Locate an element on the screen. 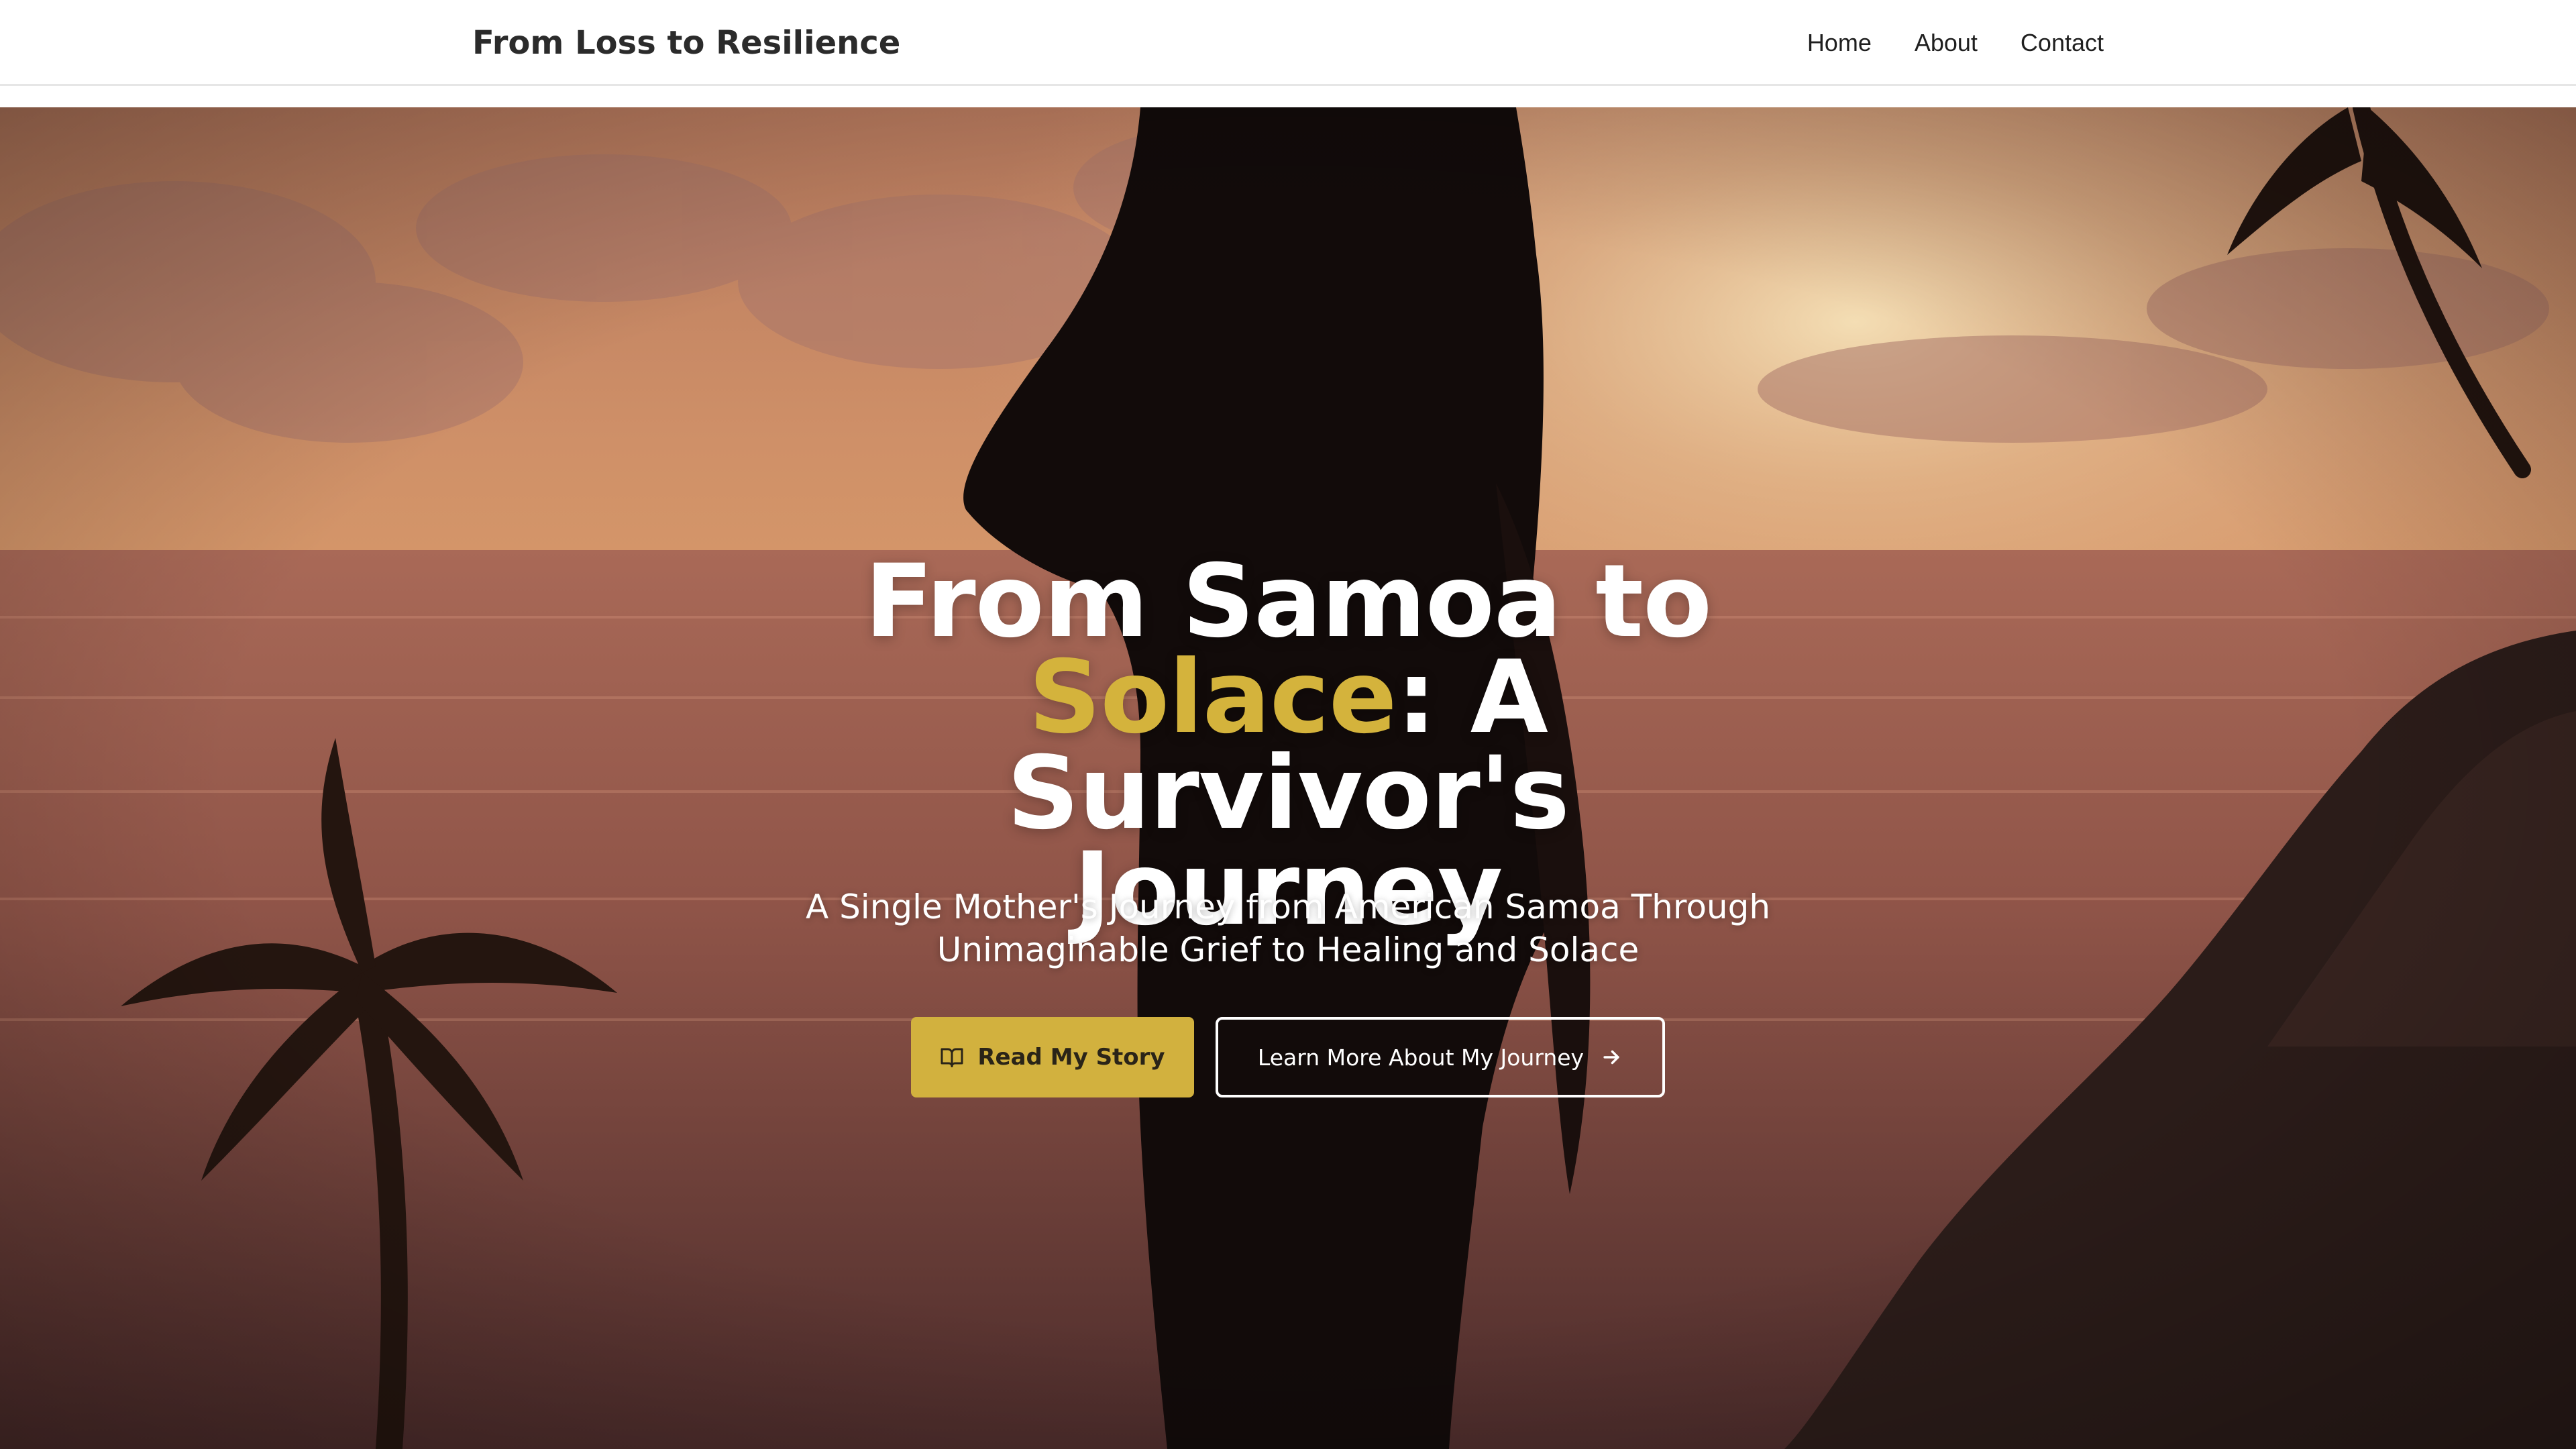  main-nav: Home About Contact is located at coordinates (1955, 43).